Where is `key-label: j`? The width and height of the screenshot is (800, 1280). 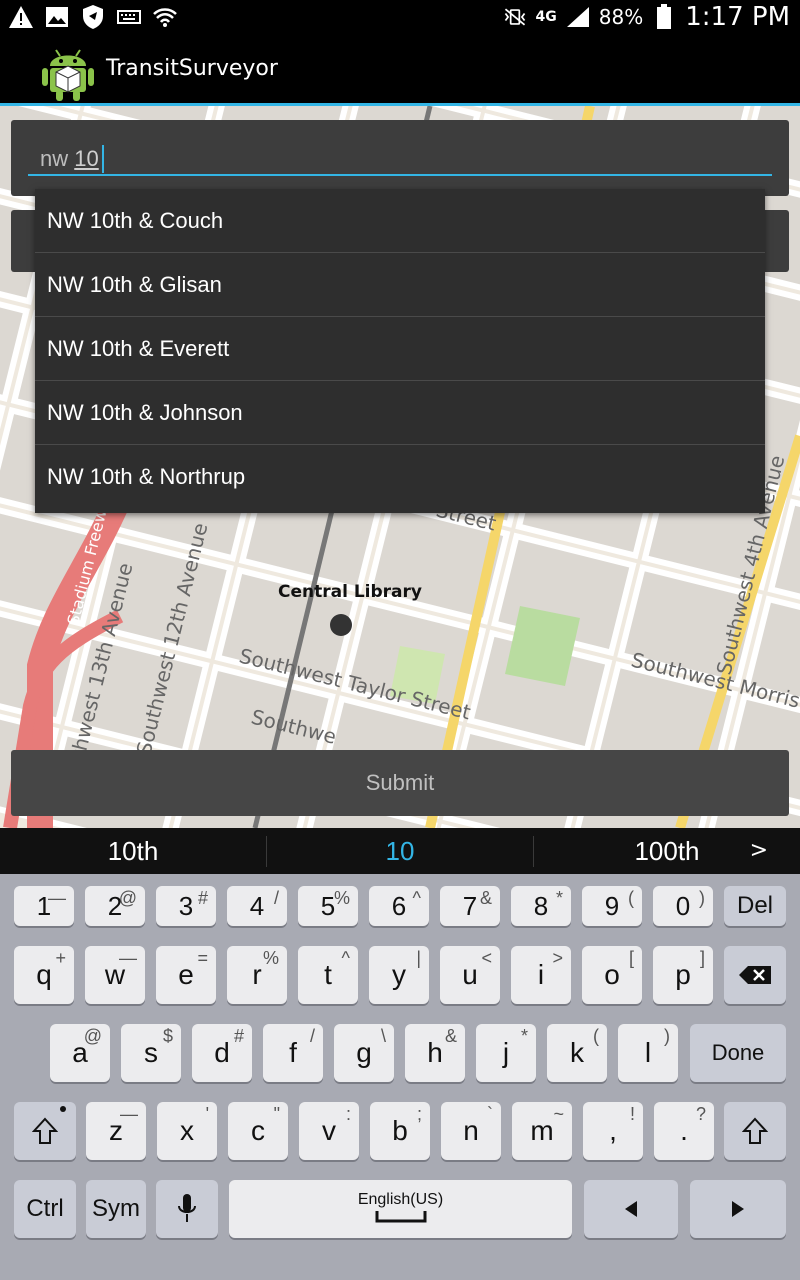
key-label: j is located at coordinates (506, 1052).